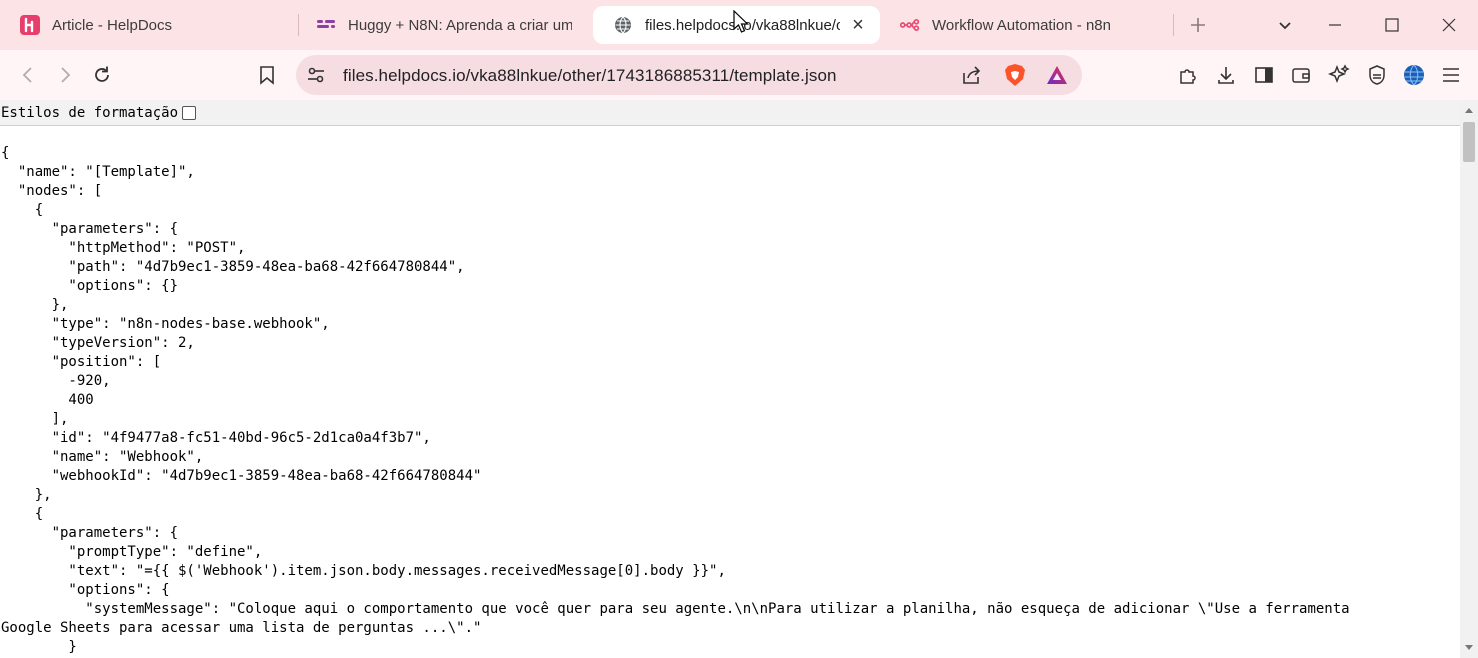  Describe the element at coordinates (1021, 25) in the screenshot. I see `tab-title: Workflow Automation - n8n` at that location.